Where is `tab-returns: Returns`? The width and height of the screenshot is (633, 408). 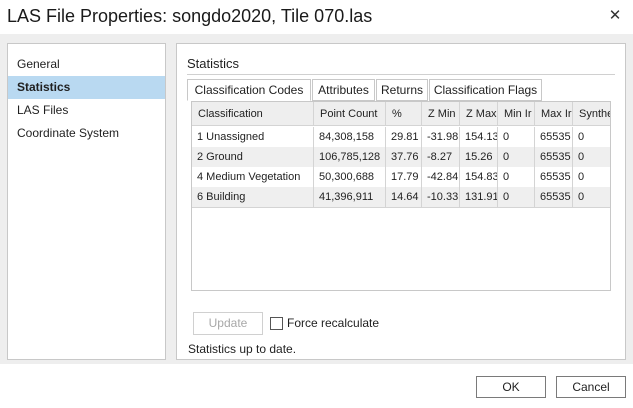
tab-returns: Returns is located at coordinates (402, 90).